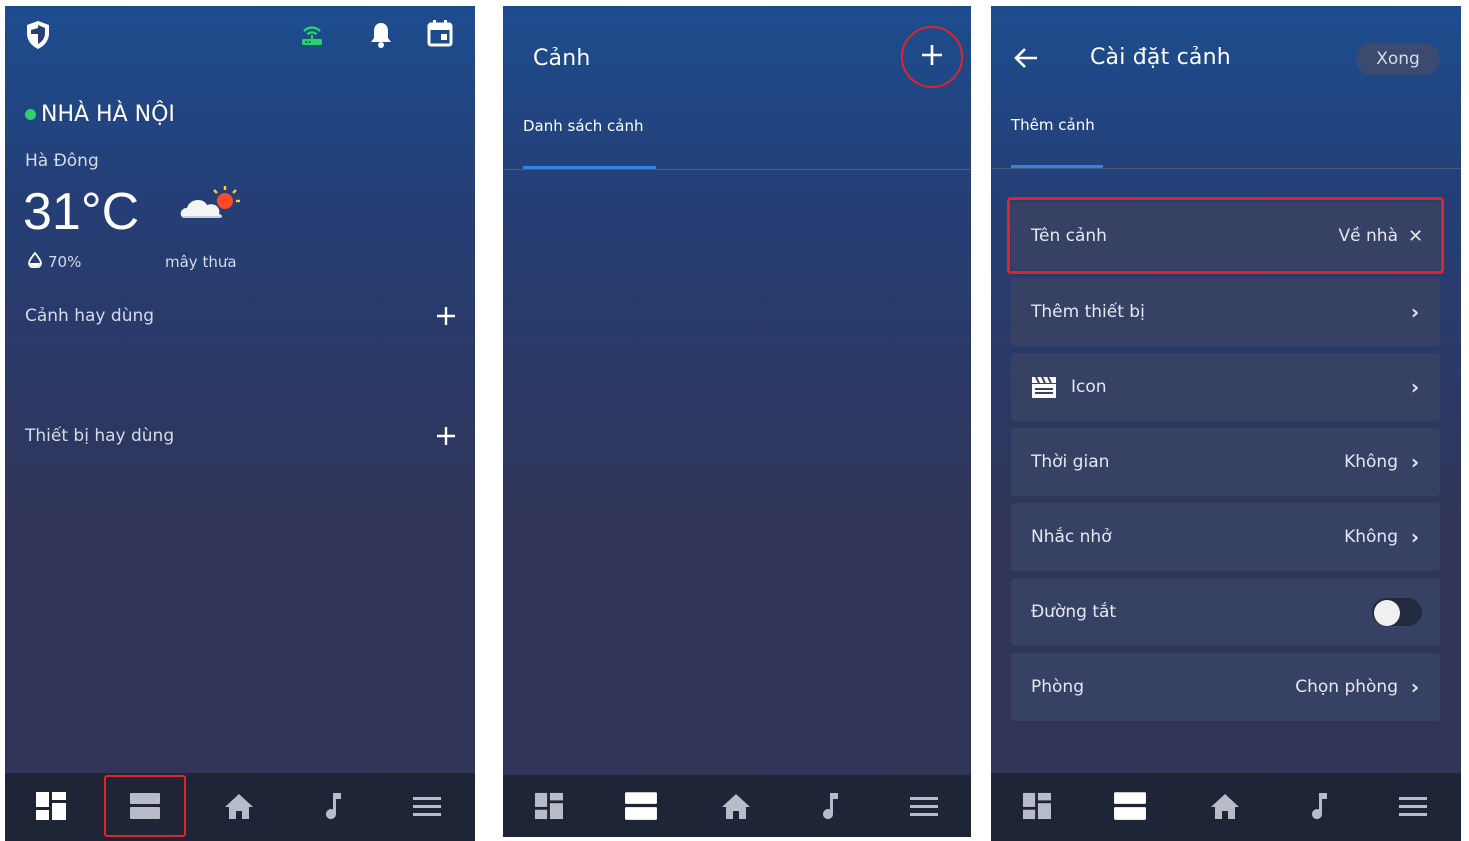  Describe the element at coordinates (1225, 612) in the screenshot. I see `shortcut-row: Đường tắt` at that location.